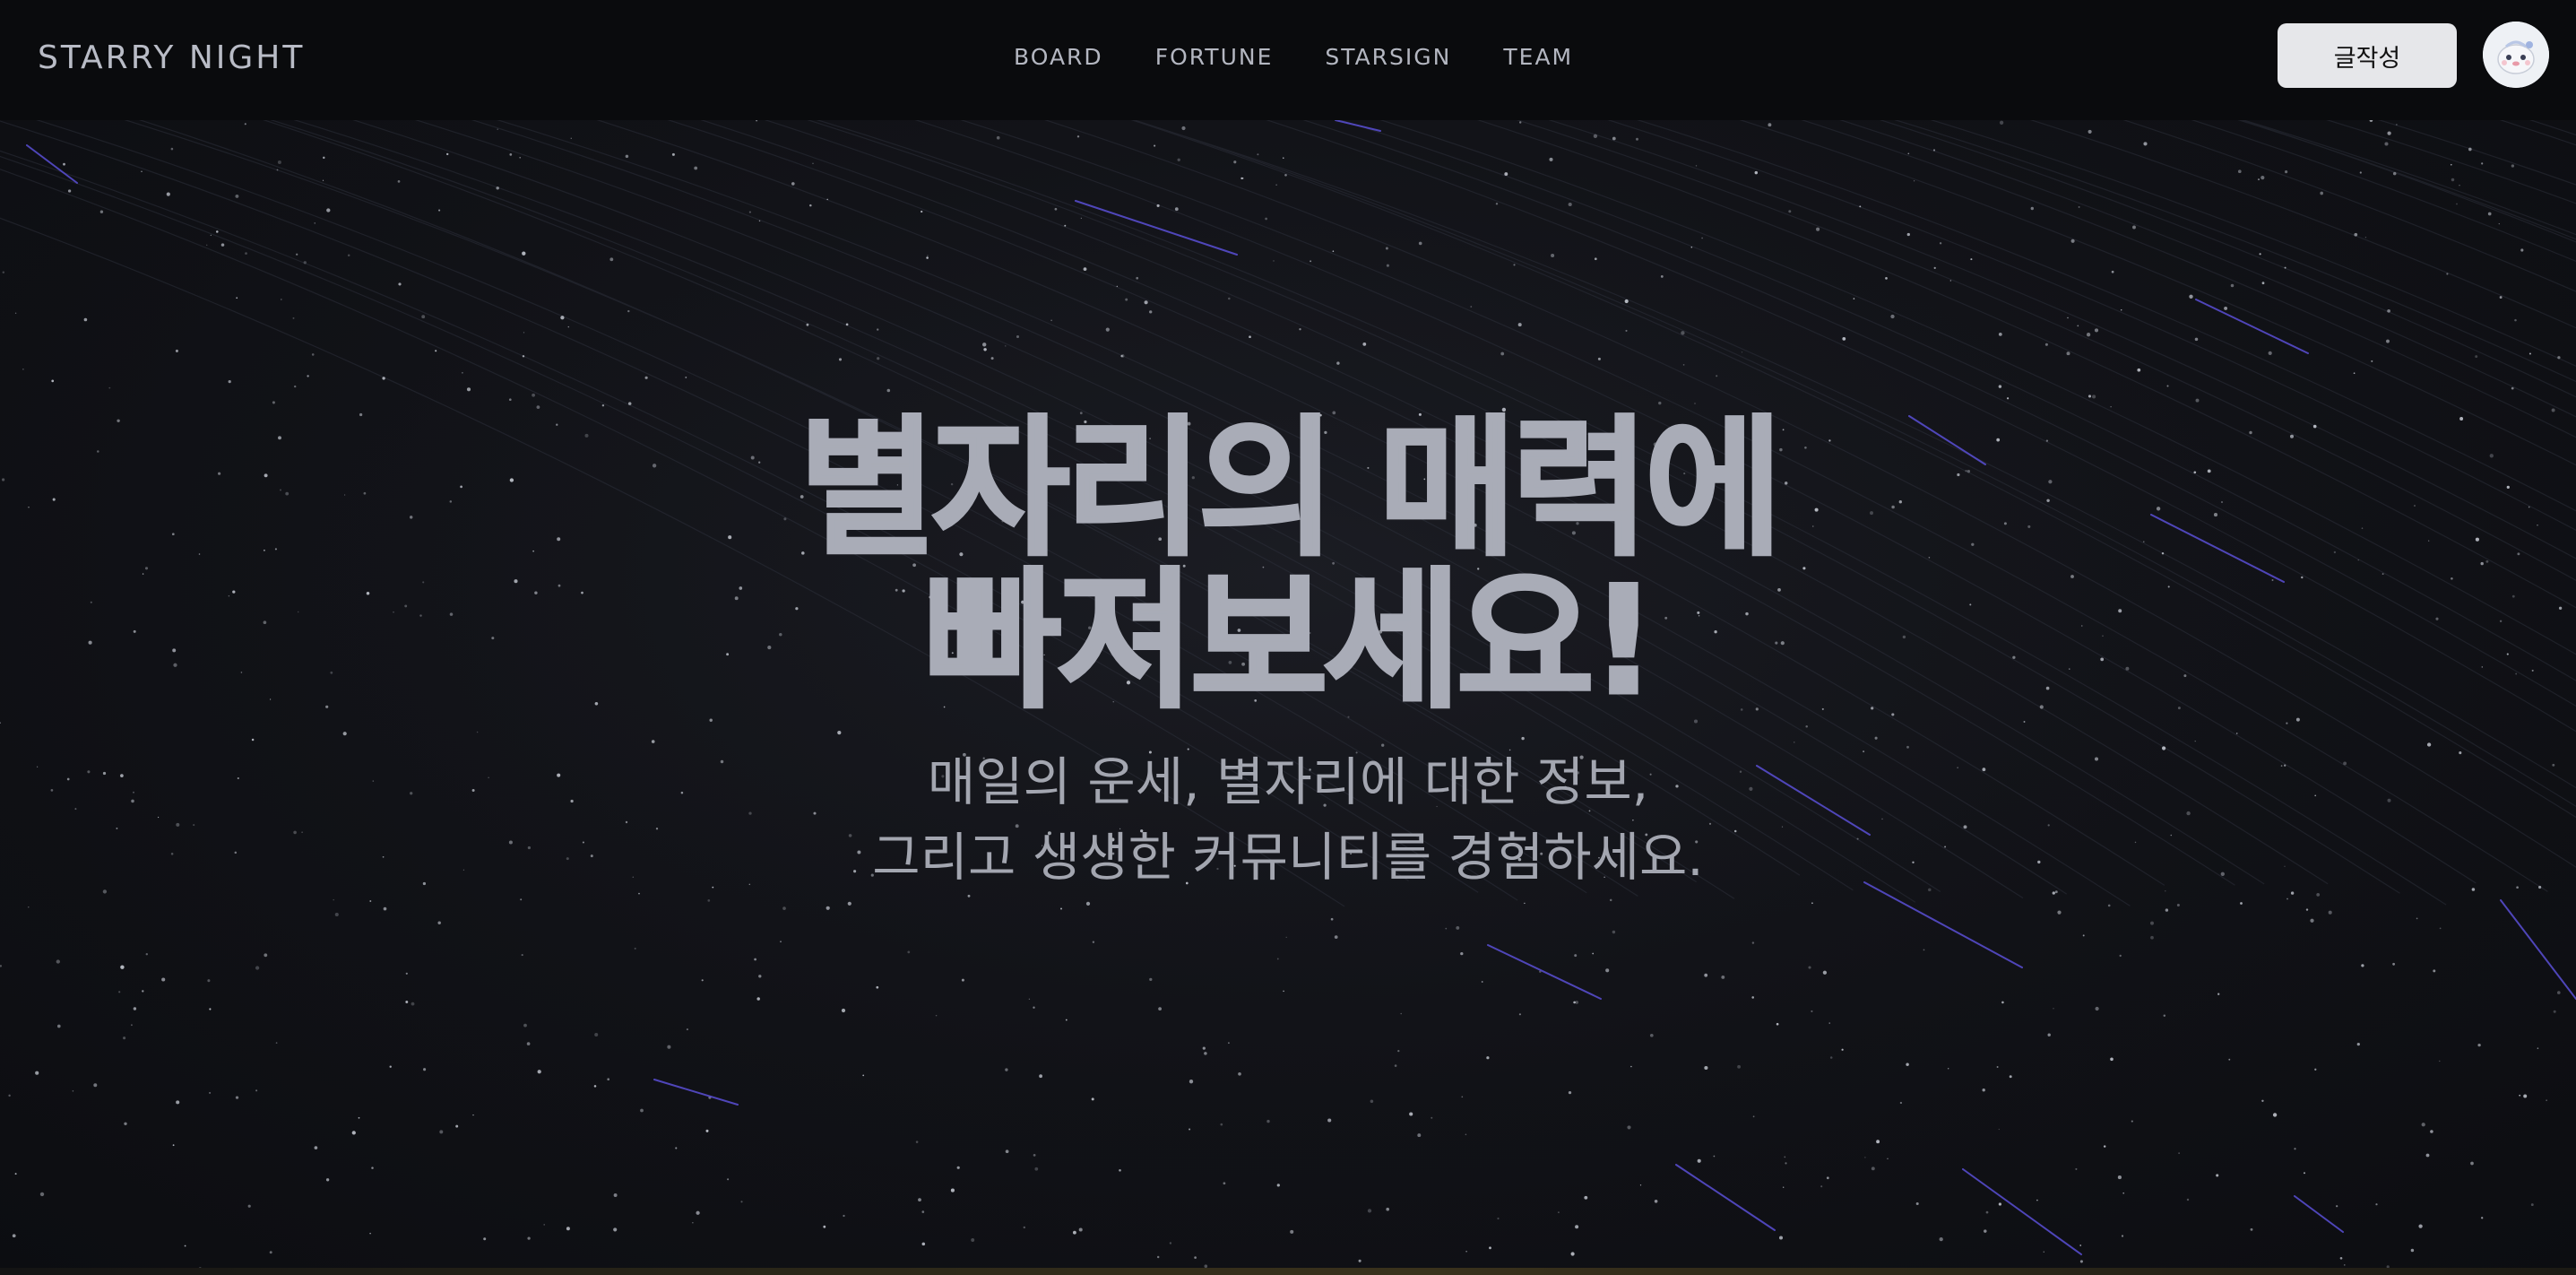 The height and width of the screenshot is (1275, 2576). Describe the element at coordinates (1538, 57) in the screenshot. I see `nav-item-team: TEAM` at that location.